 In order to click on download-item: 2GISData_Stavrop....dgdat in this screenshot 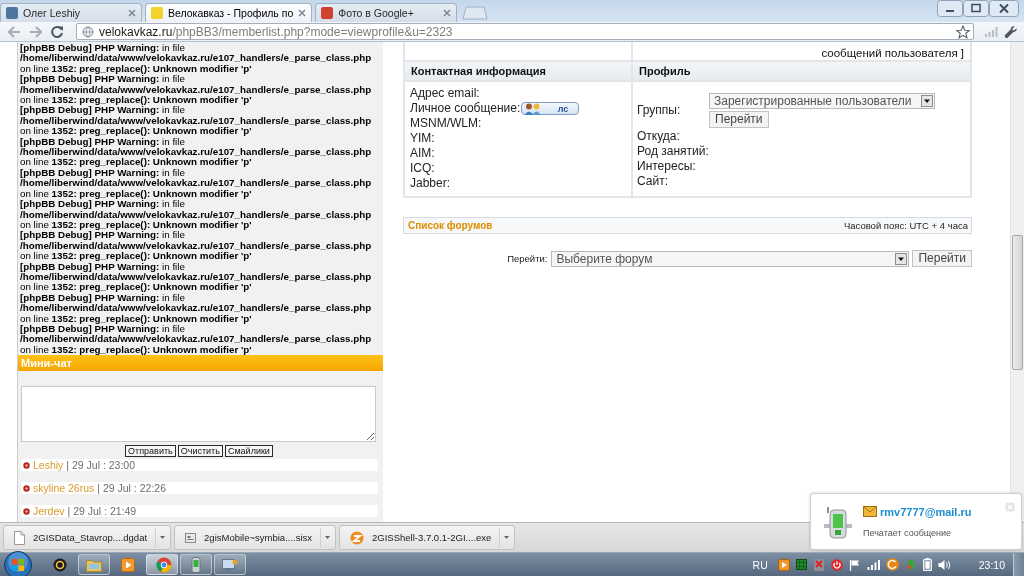, I will do `click(87, 537)`.